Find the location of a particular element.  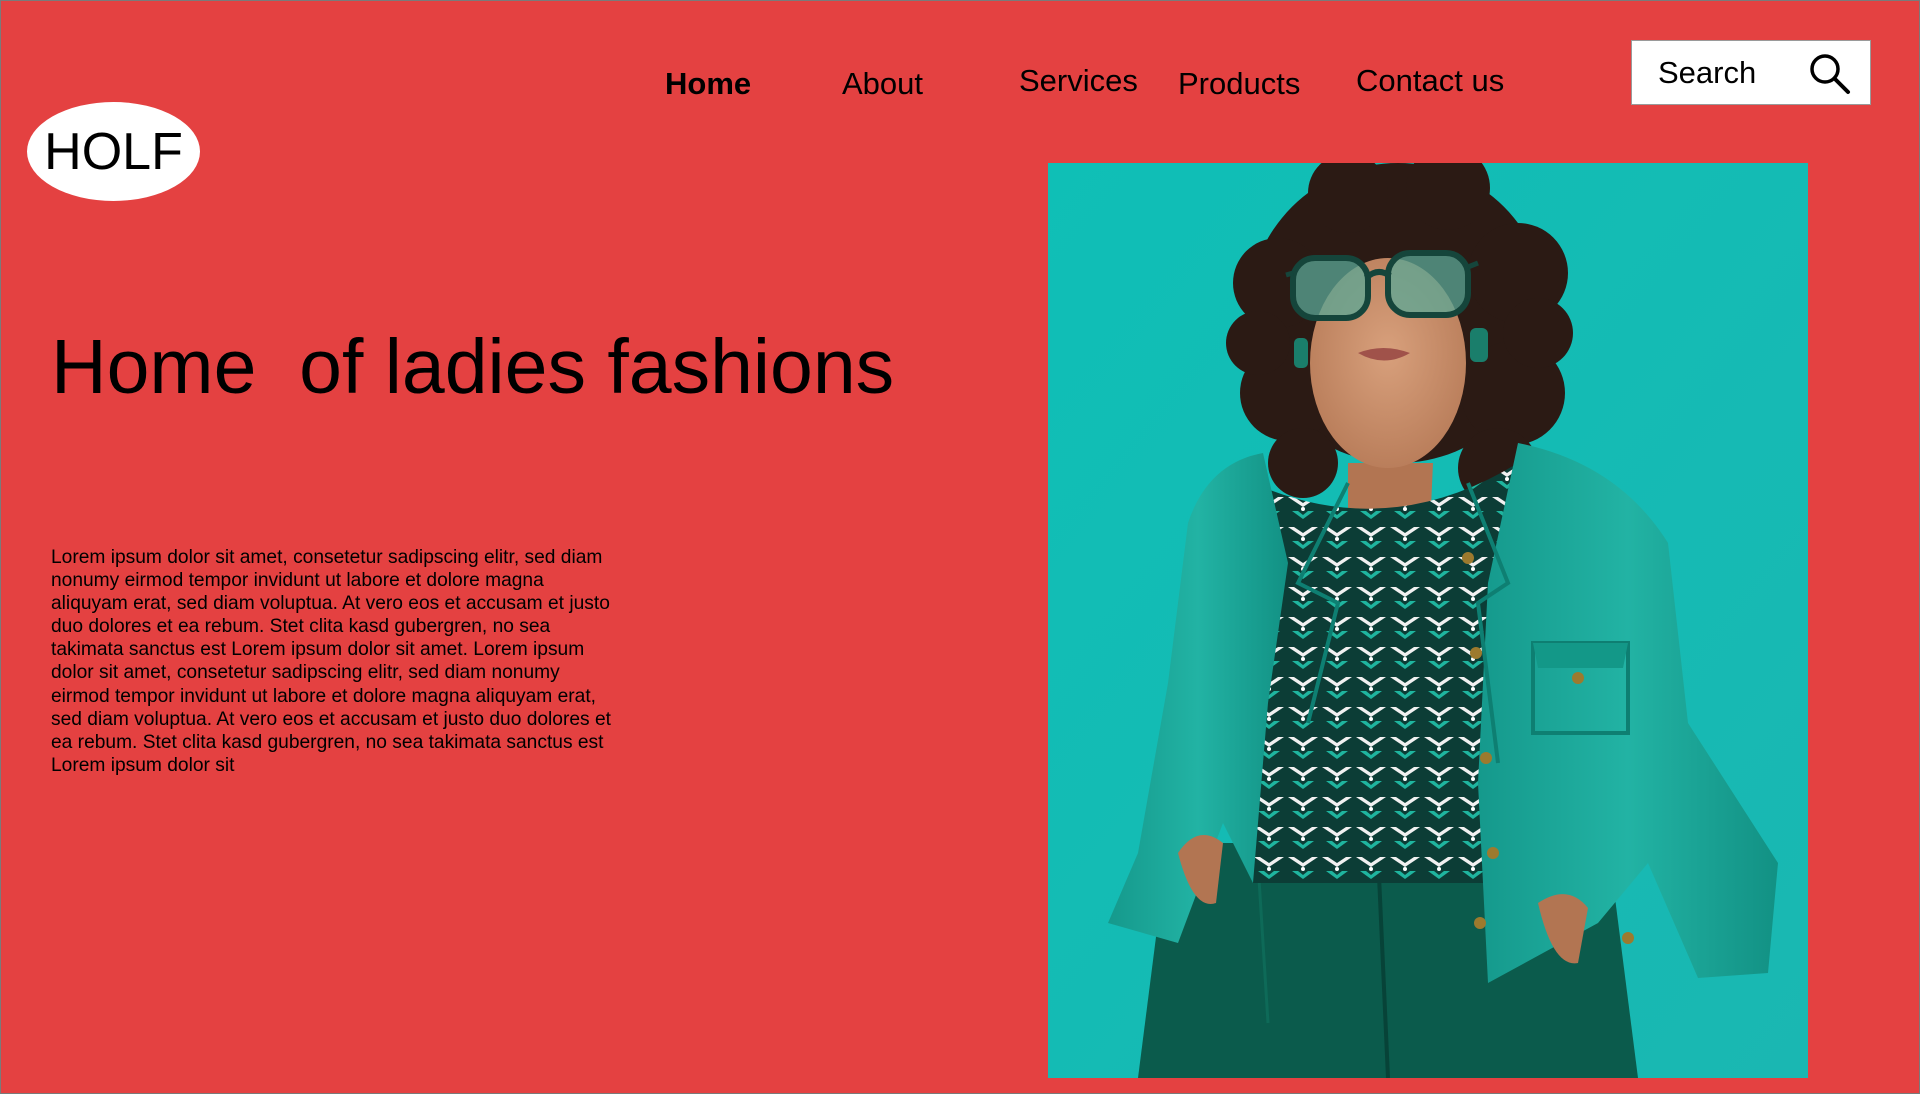

logo: HOLF is located at coordinates (113, 151).